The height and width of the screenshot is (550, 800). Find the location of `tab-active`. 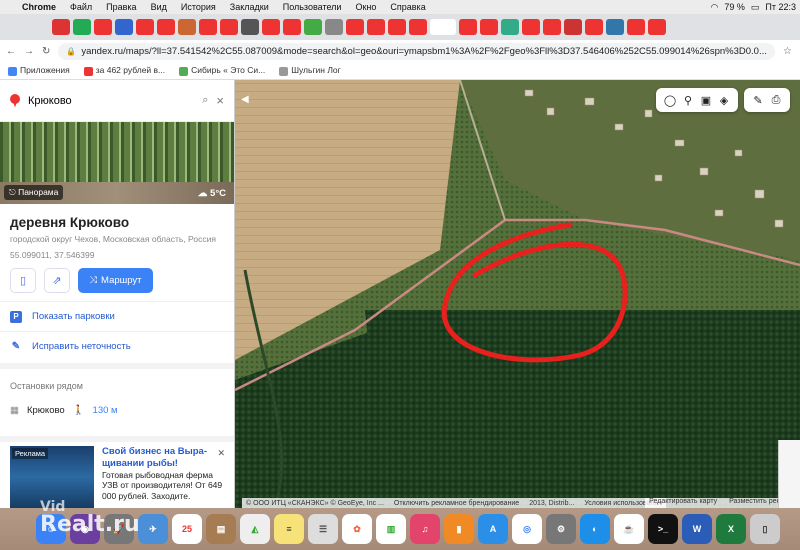

tab-active is located at coordinates (443, 27).